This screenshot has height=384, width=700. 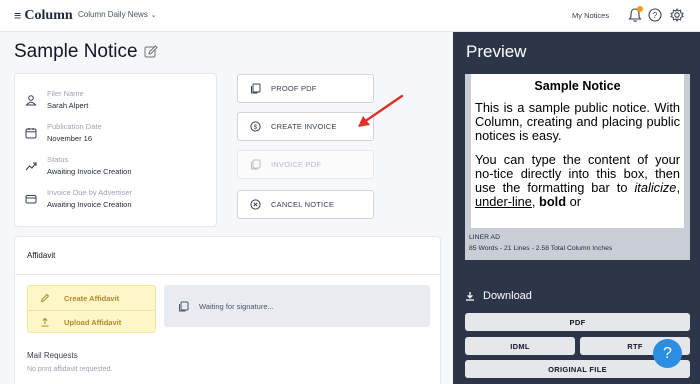 I want to click on dollar-icon: $, so click(x=255, y=126).